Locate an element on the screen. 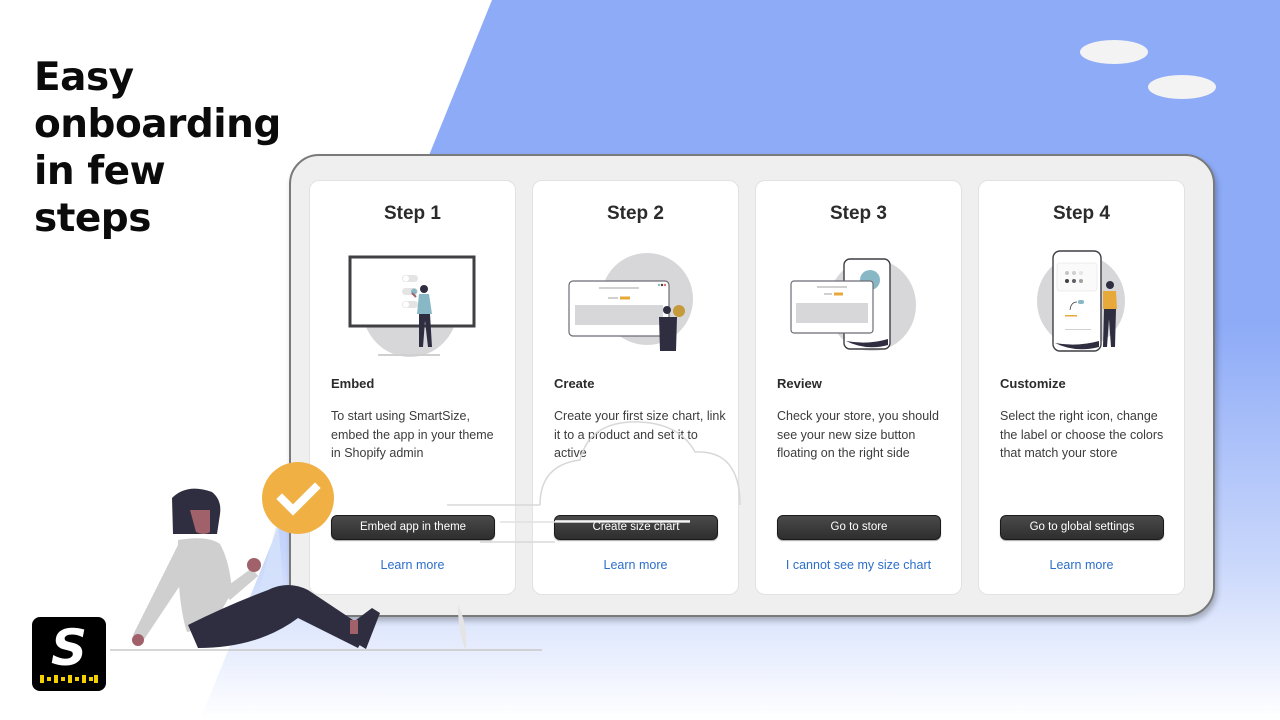  step-heading: Customize is located at coordinates (1033, 383).